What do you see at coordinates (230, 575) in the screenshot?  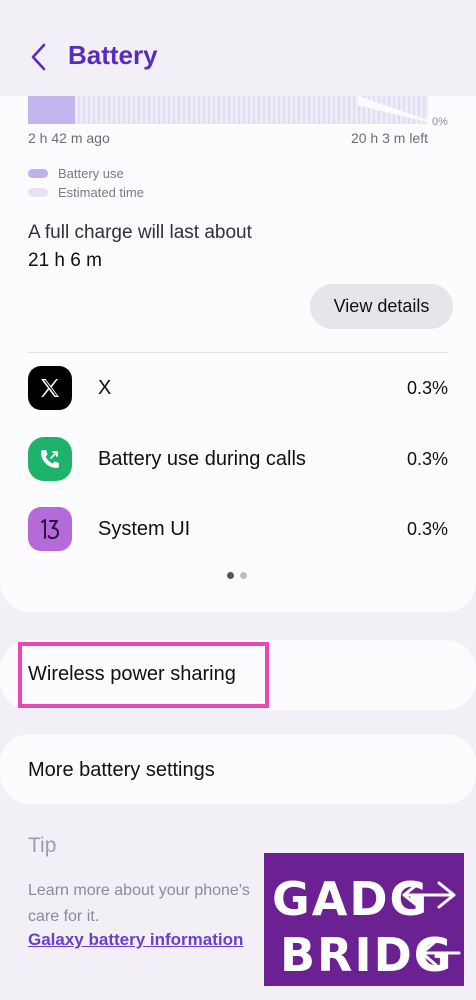 I see `page-dot-active` at bounding box center [230, 575].